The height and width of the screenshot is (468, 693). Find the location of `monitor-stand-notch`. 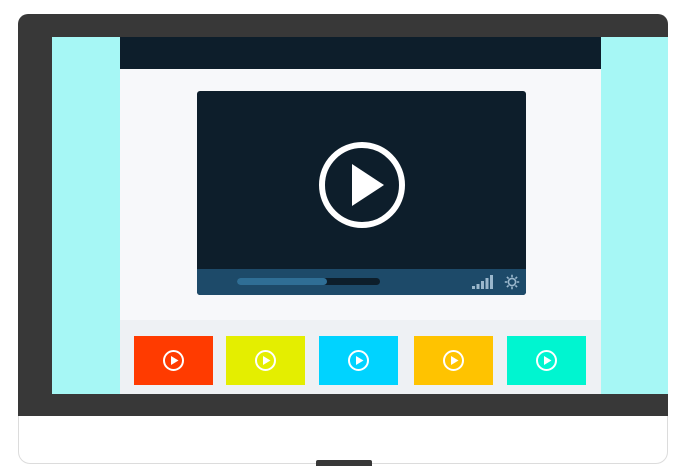

monitor-stand-notch is located at coordinates (344, 463).